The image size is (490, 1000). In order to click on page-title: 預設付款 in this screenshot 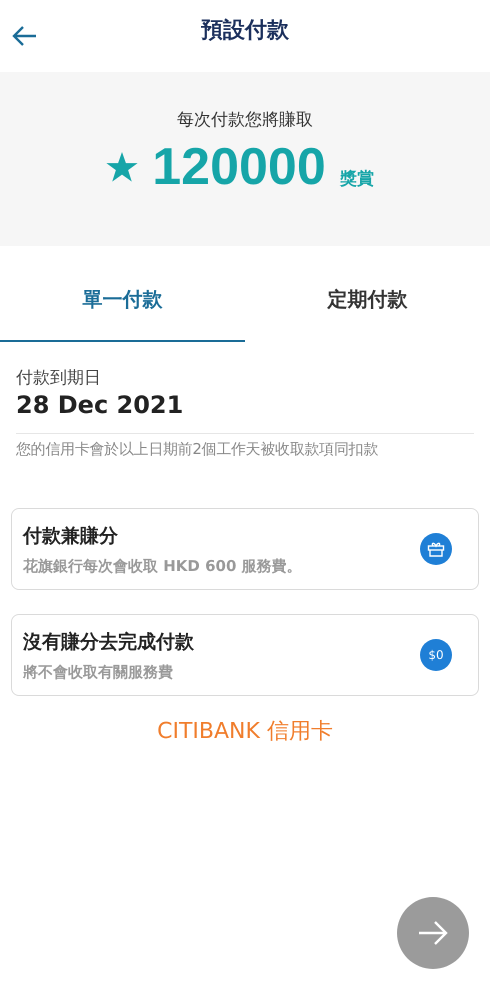, I will do `click(245, 31)`.